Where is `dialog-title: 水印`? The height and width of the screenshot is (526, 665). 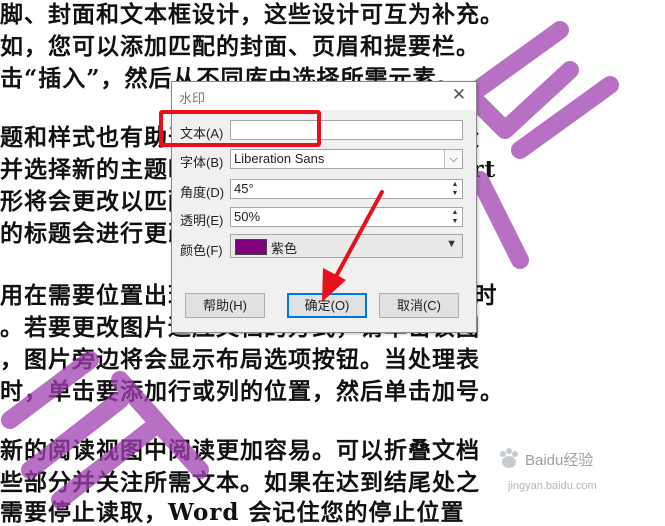
dialog-title: 水印 is located at coordinates (192, 98).